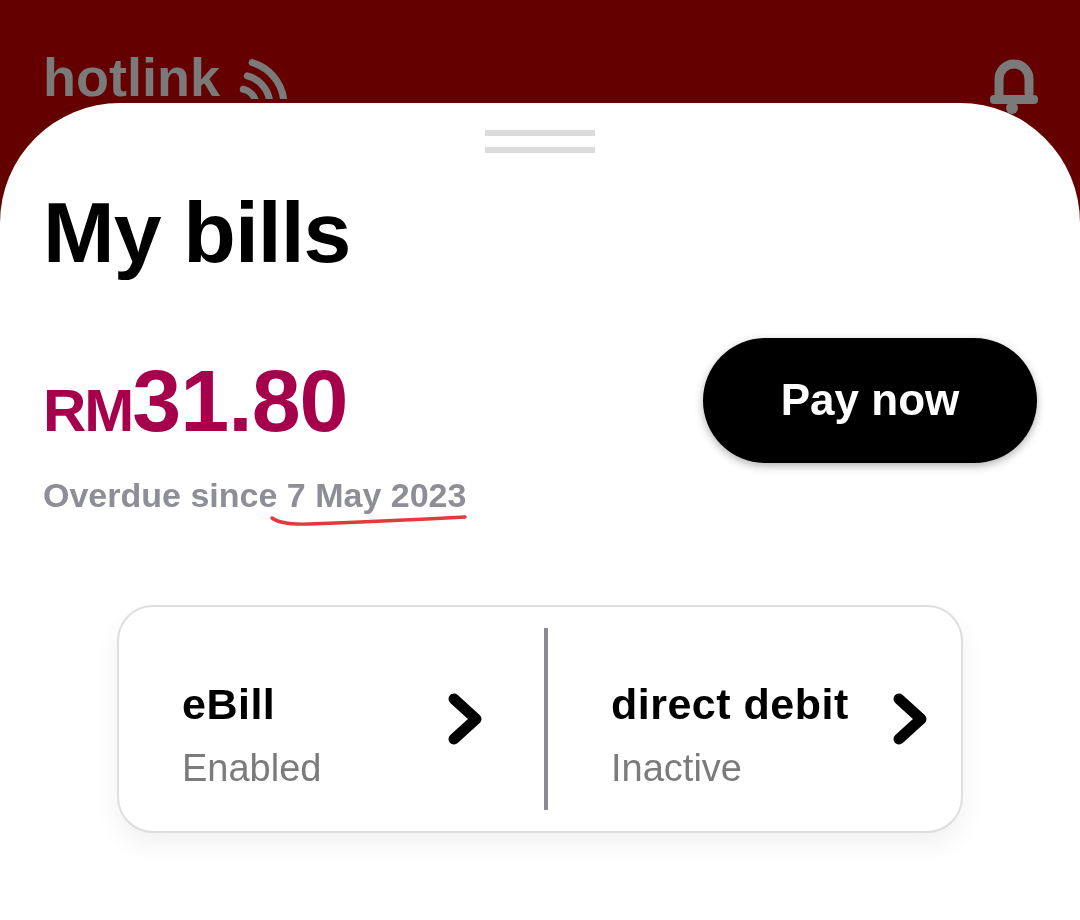  Describe the element at coordinates (131, 78) in the screenshot. I see `logo-text: hotlink` at that location.